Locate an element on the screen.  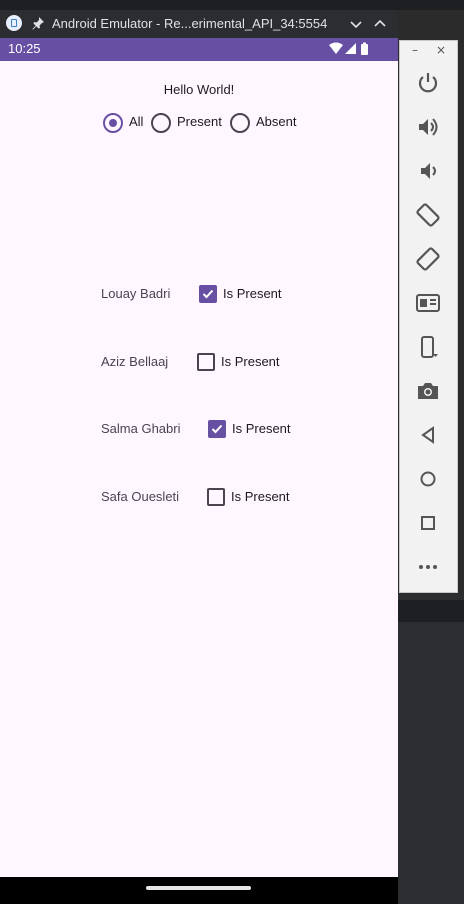
rotate-right-button is located at coordinates (428, 259).